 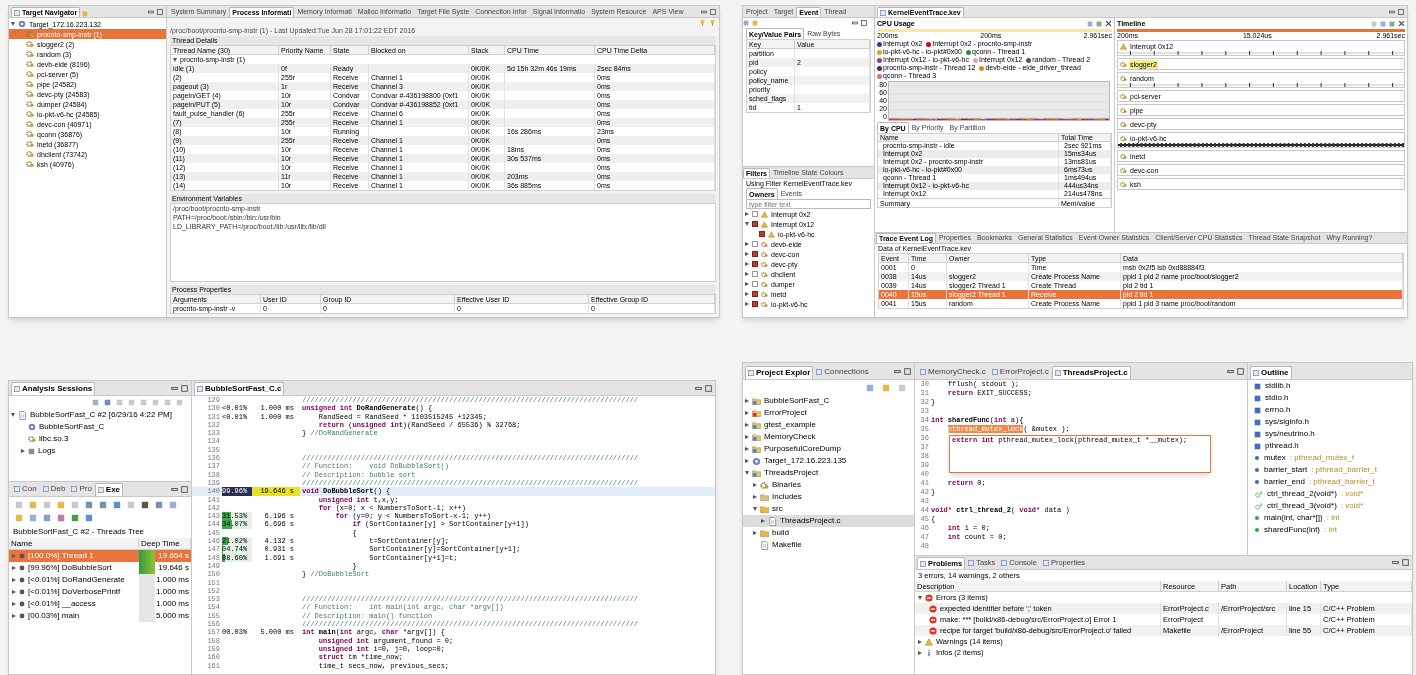 I want to click on outline-item: ctrl_thread_3(void*) : void*, so click(x=1330, y=506).